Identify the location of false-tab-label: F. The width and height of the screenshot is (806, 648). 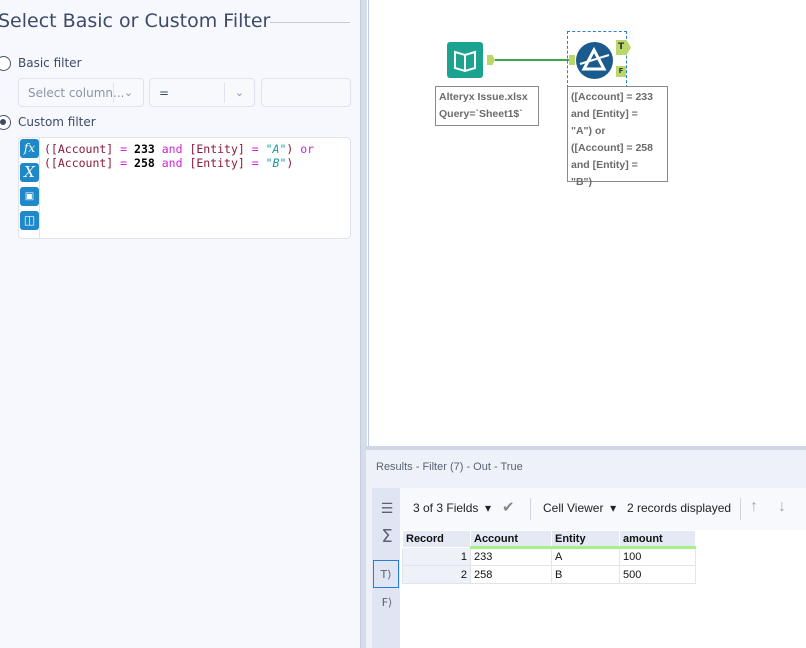
(385, 602).